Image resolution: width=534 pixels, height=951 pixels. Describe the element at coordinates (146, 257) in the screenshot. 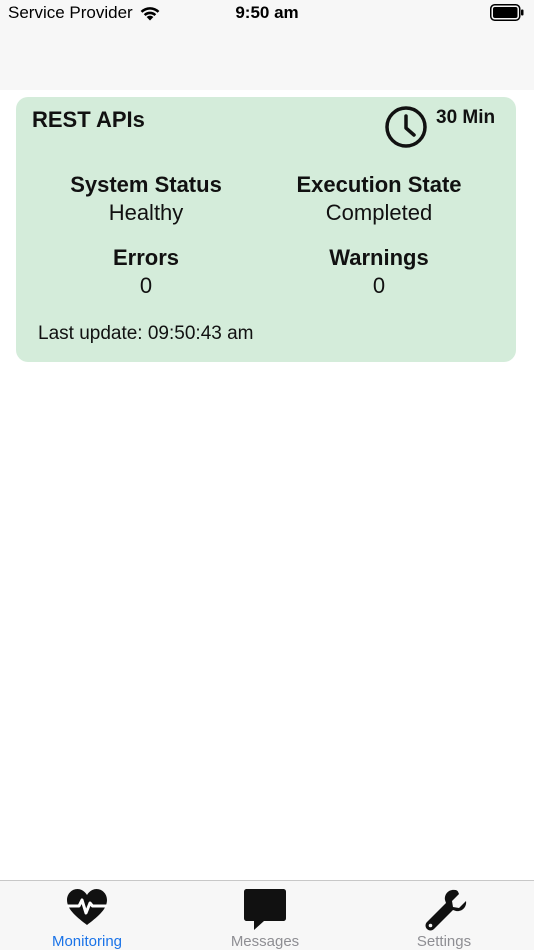

I see `errors-label: Errors` at that location.